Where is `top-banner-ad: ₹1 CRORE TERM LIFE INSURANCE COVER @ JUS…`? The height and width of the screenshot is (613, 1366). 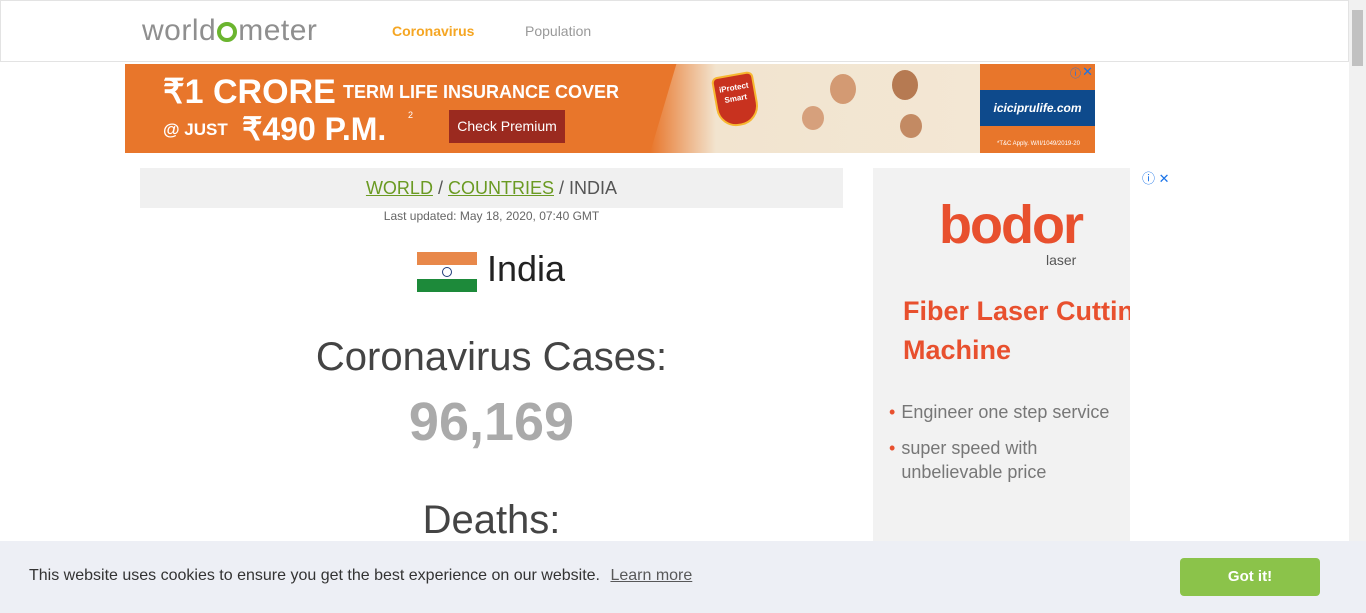 top-banner-ad: ₹1 CRORE TERM LIFE INSURANCE COVER @ JUS… is located at coordinates (610, 108).